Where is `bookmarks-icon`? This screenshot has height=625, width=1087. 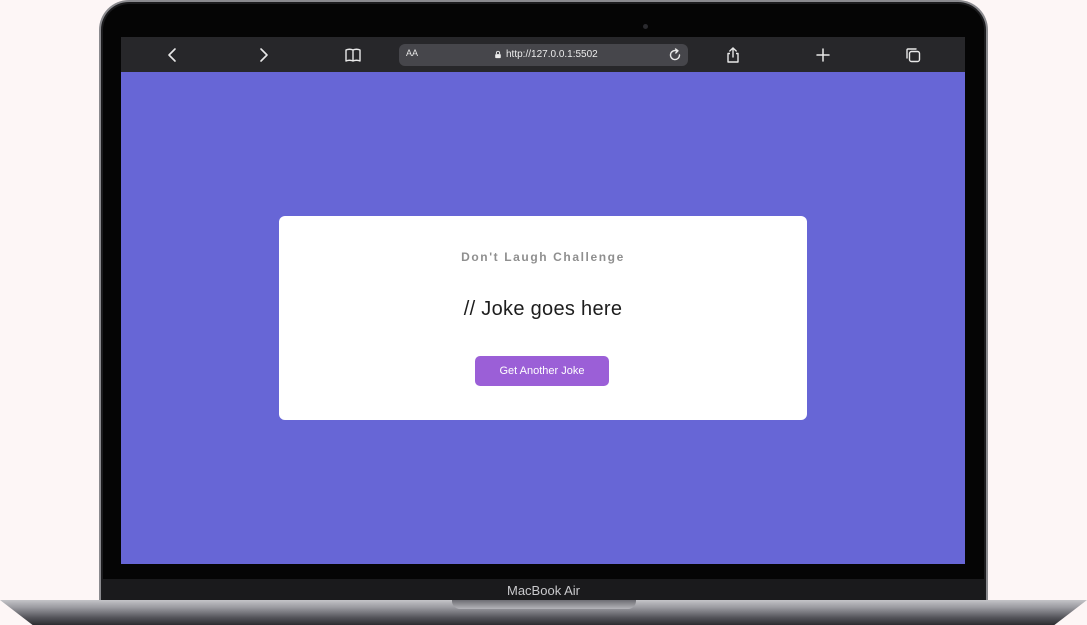 bookmarks-icon is located at coordinates (353, 55).